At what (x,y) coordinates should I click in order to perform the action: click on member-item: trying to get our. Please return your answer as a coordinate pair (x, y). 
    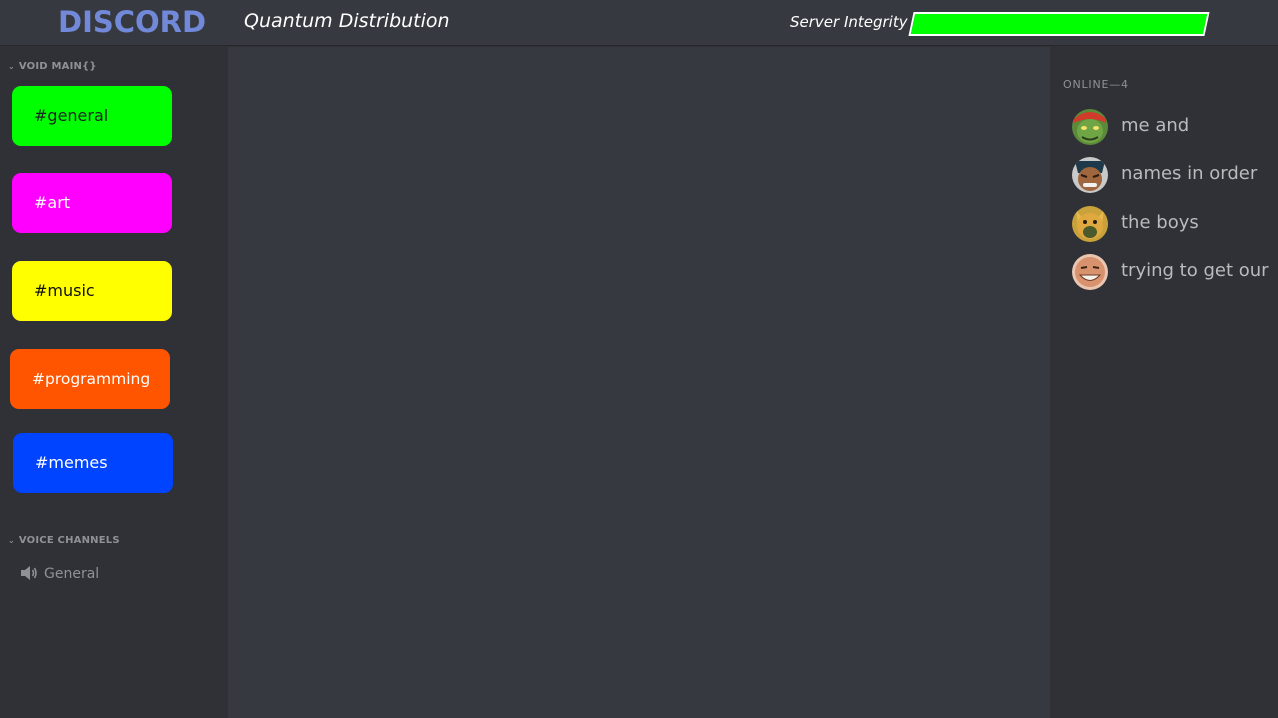
    Looking at the image, I should click on (1175, 273).